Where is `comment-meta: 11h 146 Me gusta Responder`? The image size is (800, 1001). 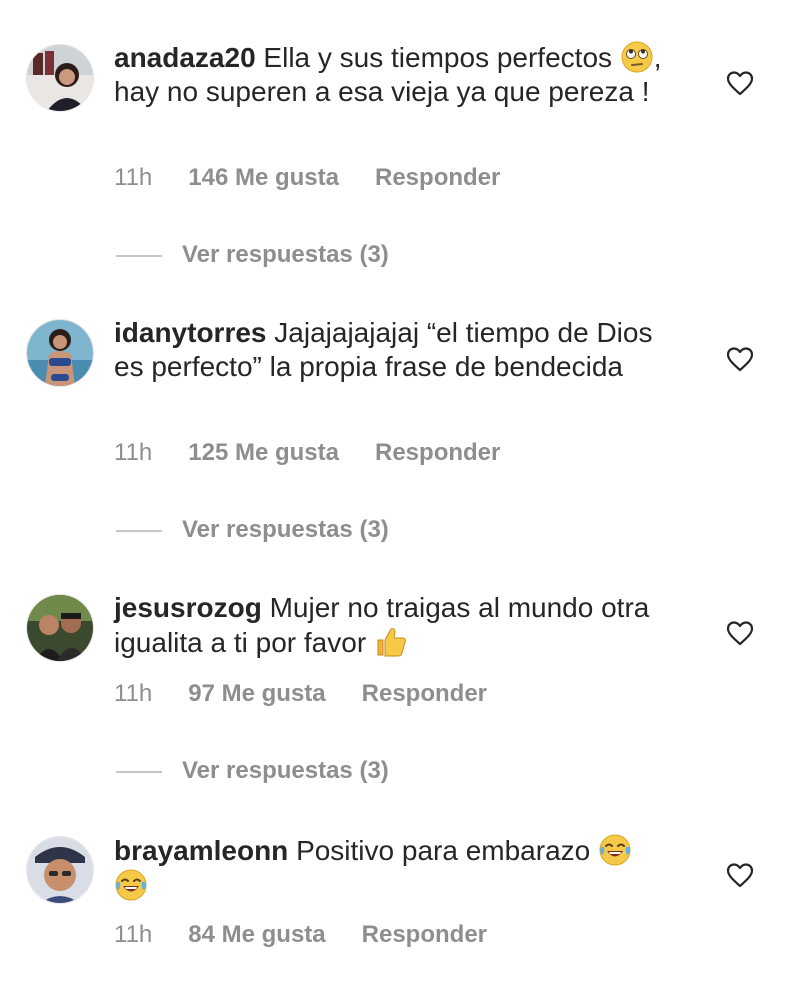
comment-meta: 11h 146 Me gusta Responder is located at coordinates (307, 178).